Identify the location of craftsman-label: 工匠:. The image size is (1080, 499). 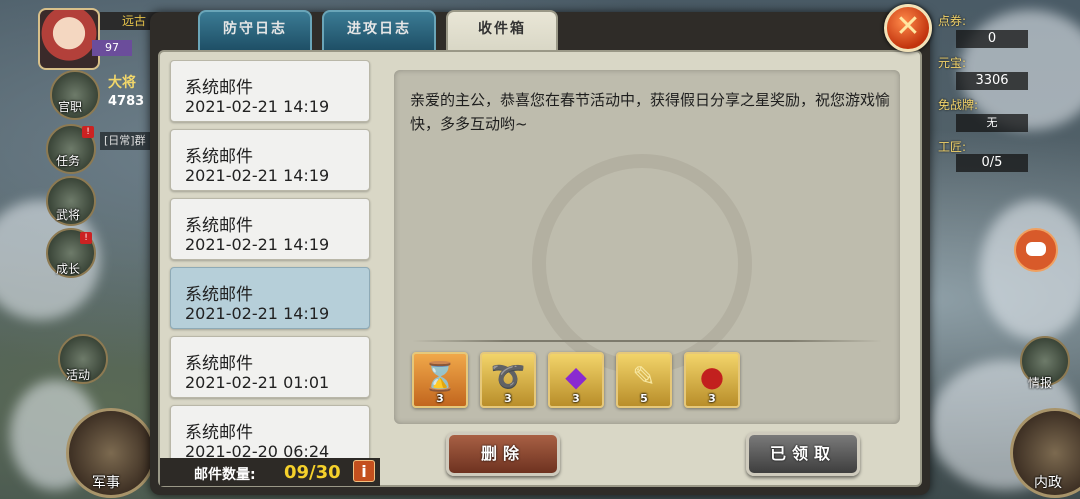
(952, 147).